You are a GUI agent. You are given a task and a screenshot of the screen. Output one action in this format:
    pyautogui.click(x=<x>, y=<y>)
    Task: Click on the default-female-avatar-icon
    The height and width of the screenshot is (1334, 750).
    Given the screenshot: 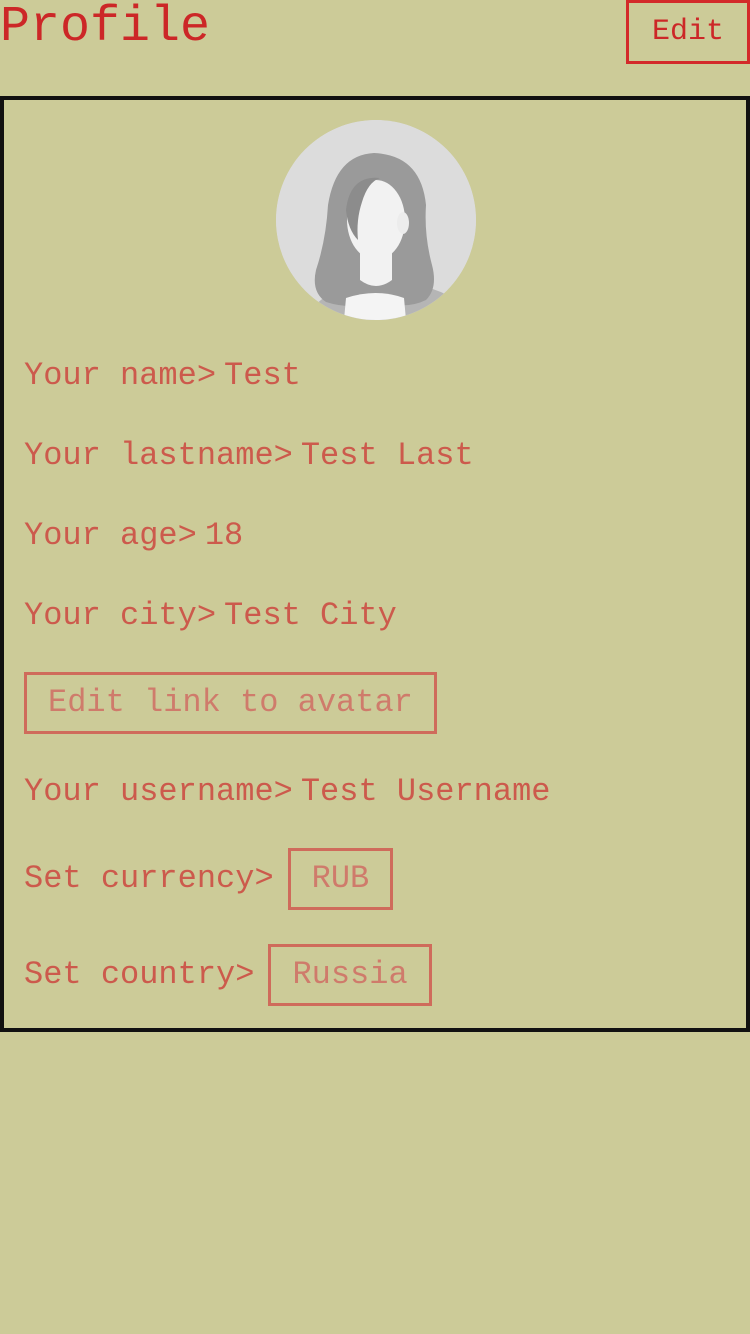 What is the action you would take?
    pyautogui.click(x=376, y=220)
    